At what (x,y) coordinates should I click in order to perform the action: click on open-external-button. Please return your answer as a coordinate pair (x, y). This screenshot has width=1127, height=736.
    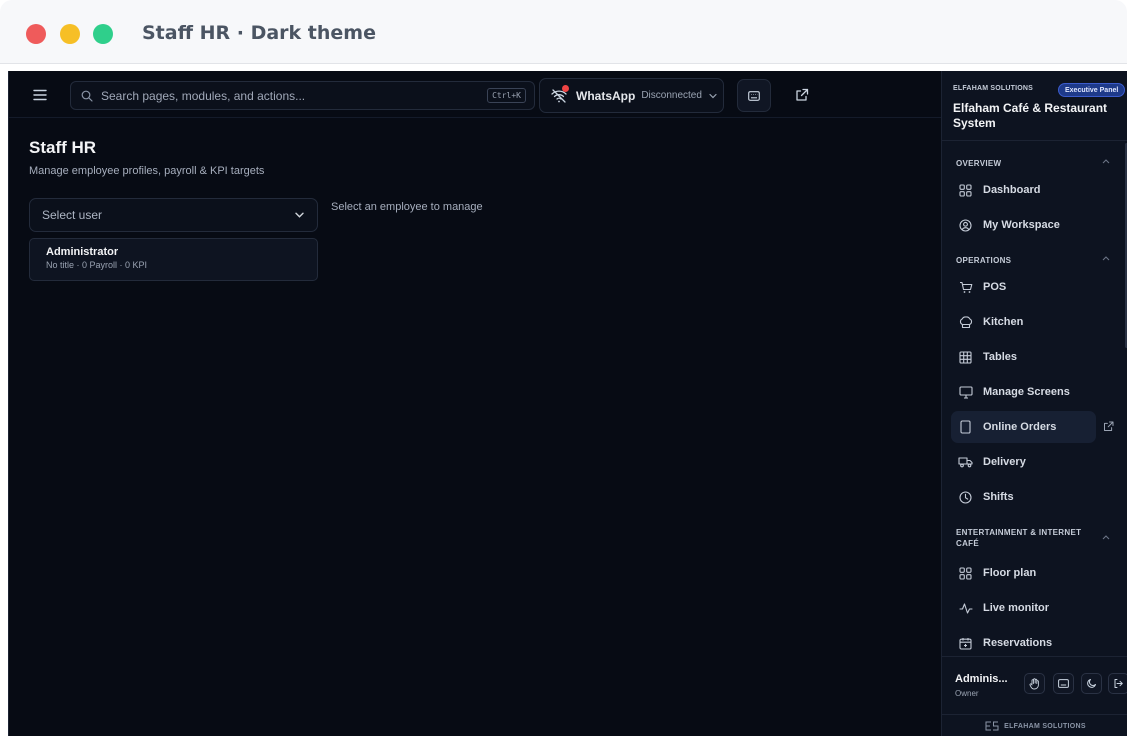
    Looking at the image, I should click on (802, 95).